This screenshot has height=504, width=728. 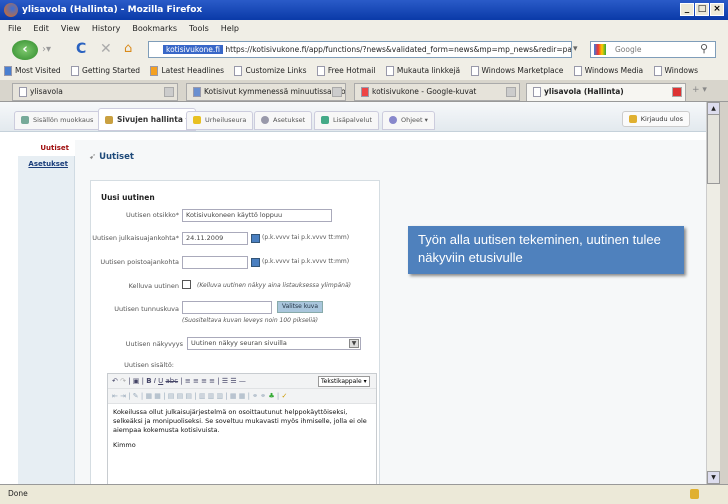 I want to click on visibility-value: Uutinen näkyy seuran sivuilla, so click(x=239, y=343).